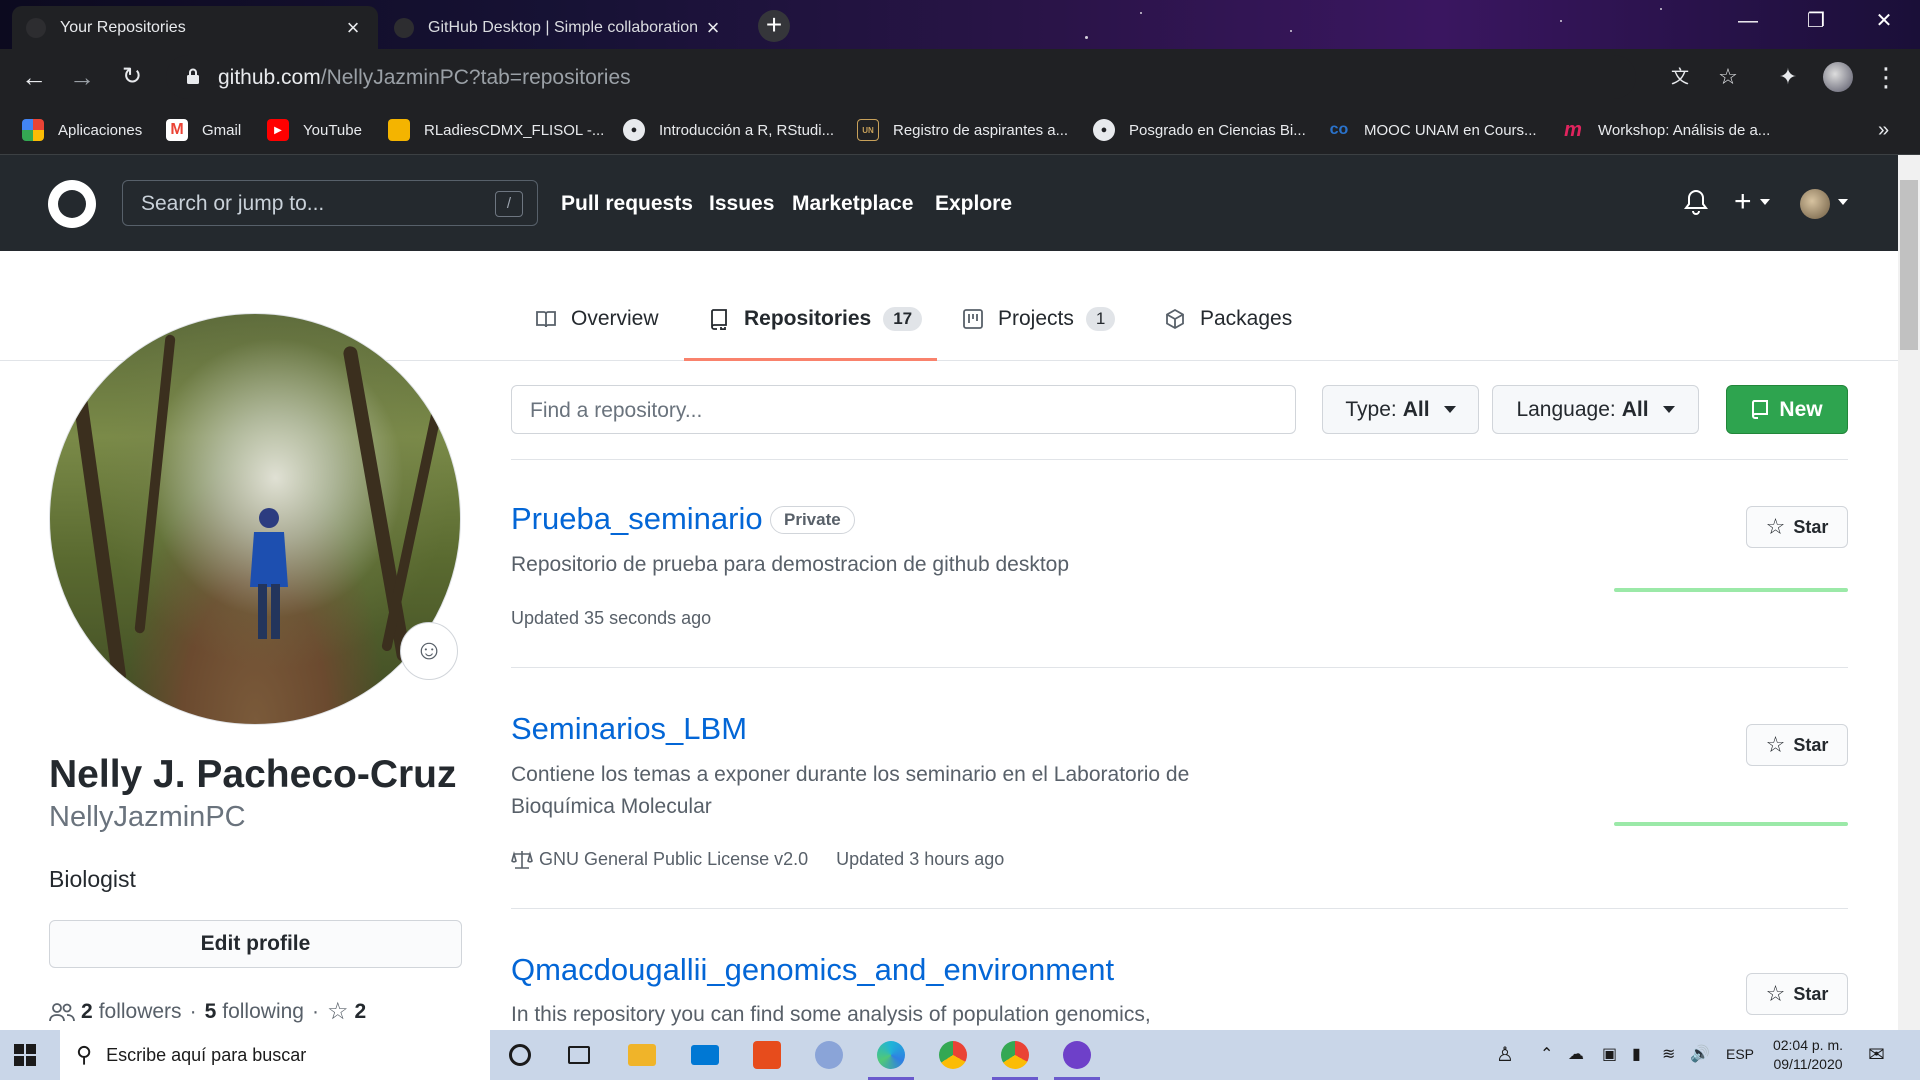 This screenshot has height=1080, width=1920. Describe the element at coordinates (705, 1055) in the screenshot. I see `mail-icon` at that location.